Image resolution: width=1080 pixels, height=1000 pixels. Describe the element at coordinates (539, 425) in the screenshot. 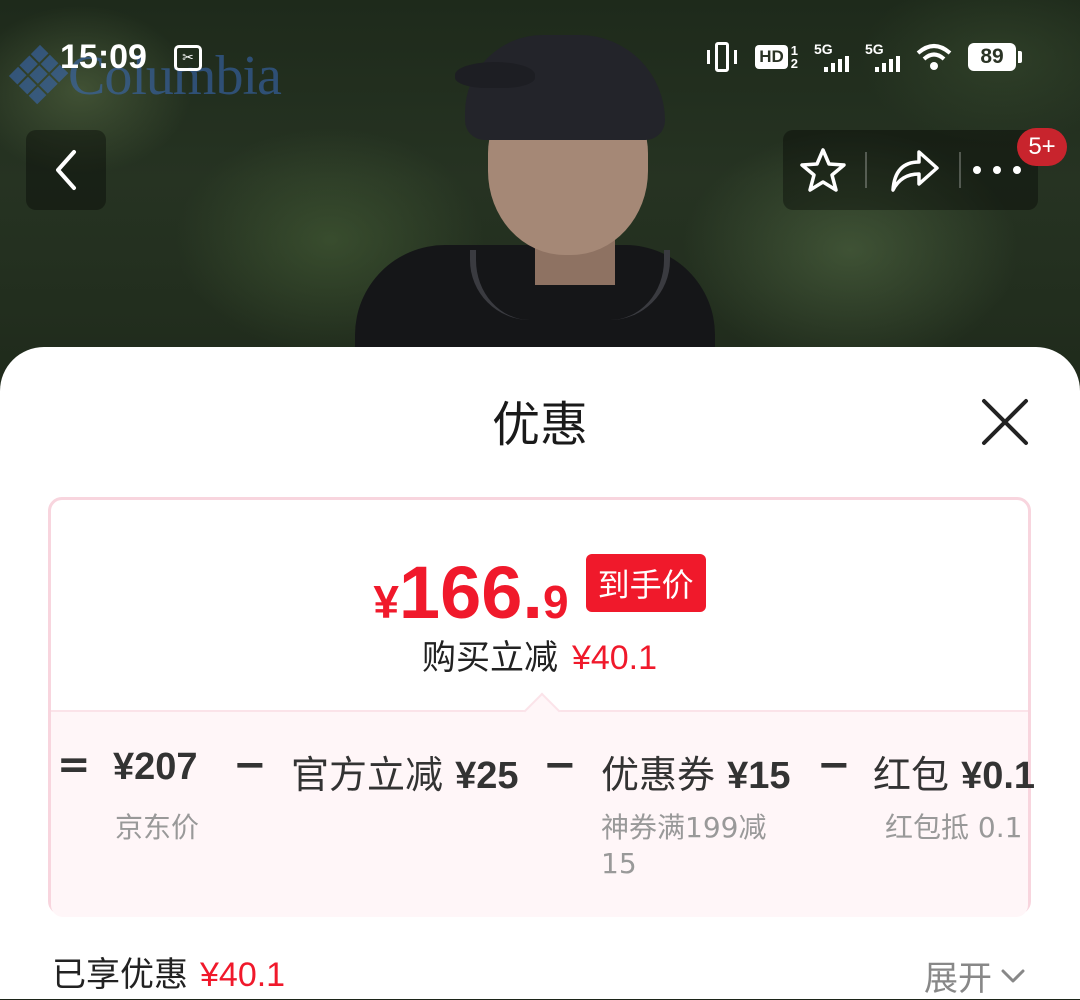

I see `sheet-title: 优惠` at that location.